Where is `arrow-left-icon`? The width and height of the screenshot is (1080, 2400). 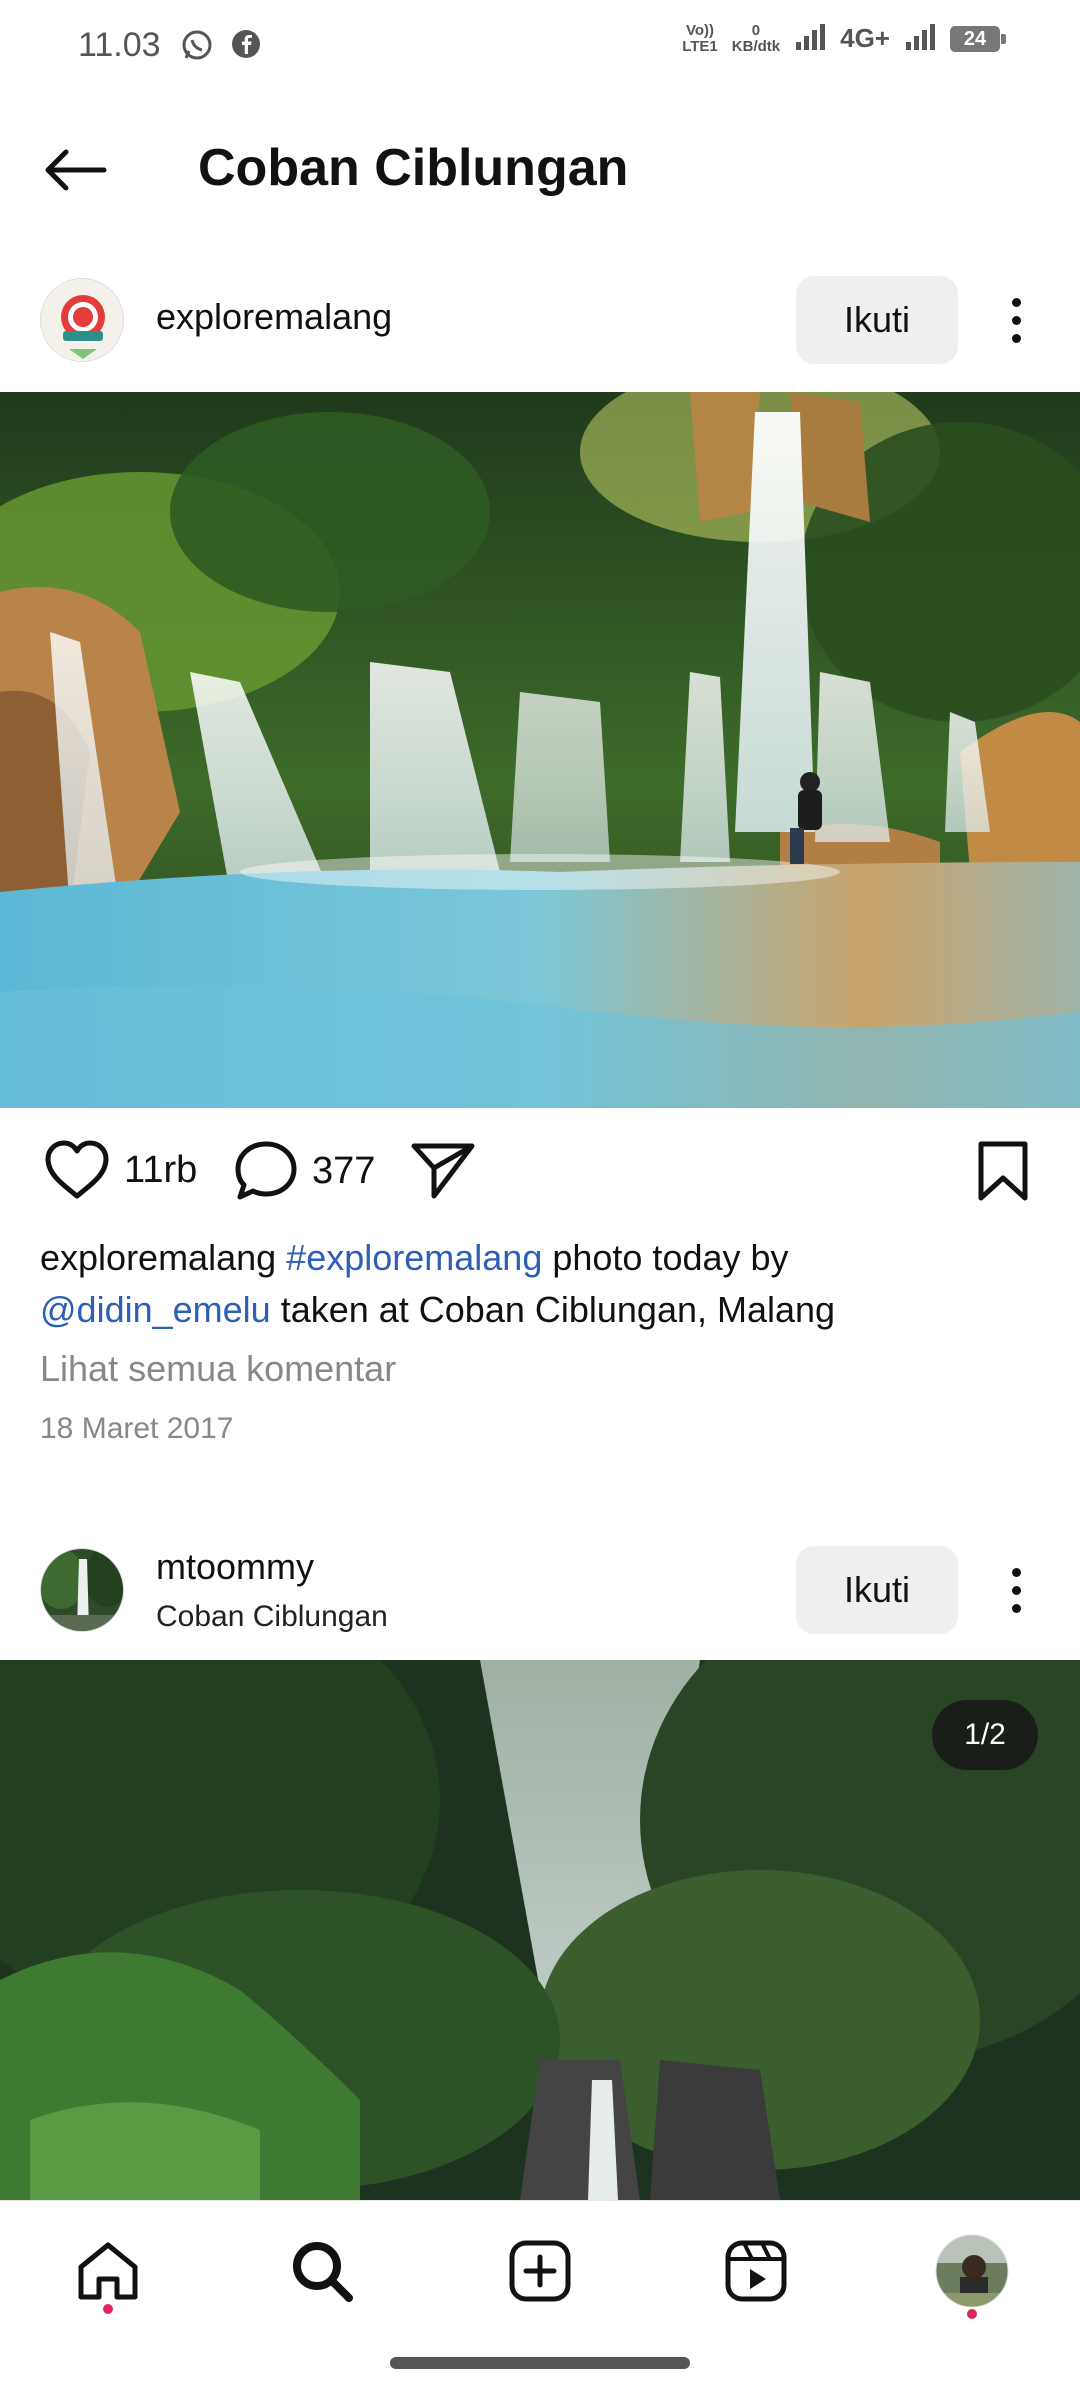 arrow-left-icon is located at coordinates (76, 170).